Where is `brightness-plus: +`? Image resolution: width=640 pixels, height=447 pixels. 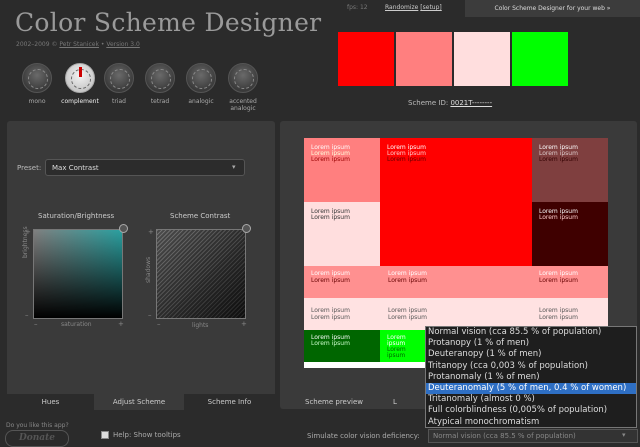 brightness-plus: + is located at coordinates (28, 232).